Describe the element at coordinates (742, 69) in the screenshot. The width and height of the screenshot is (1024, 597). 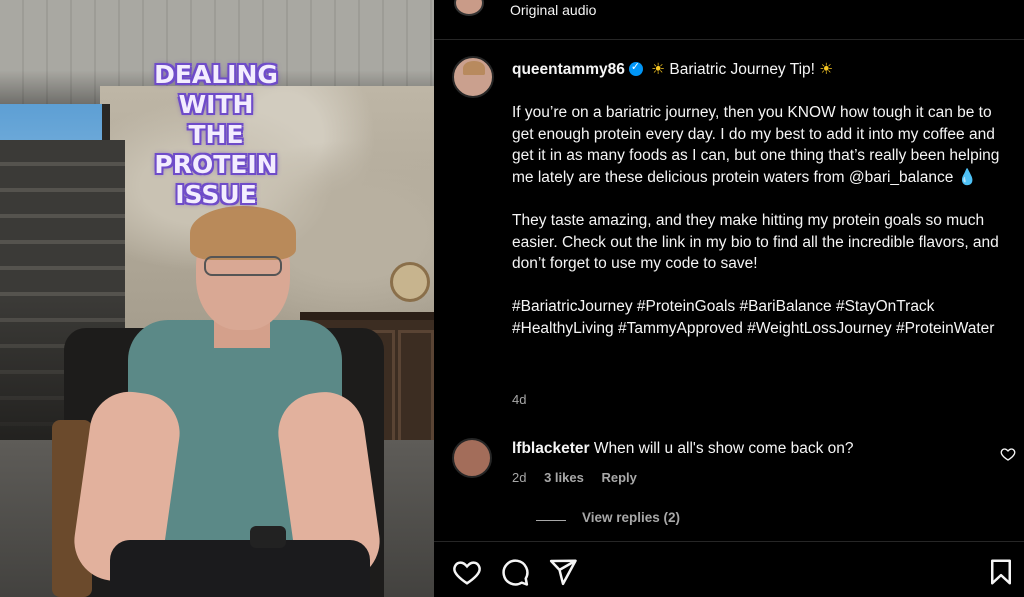
I see `caption-title: Bariatric Journey Tip!` at that location.